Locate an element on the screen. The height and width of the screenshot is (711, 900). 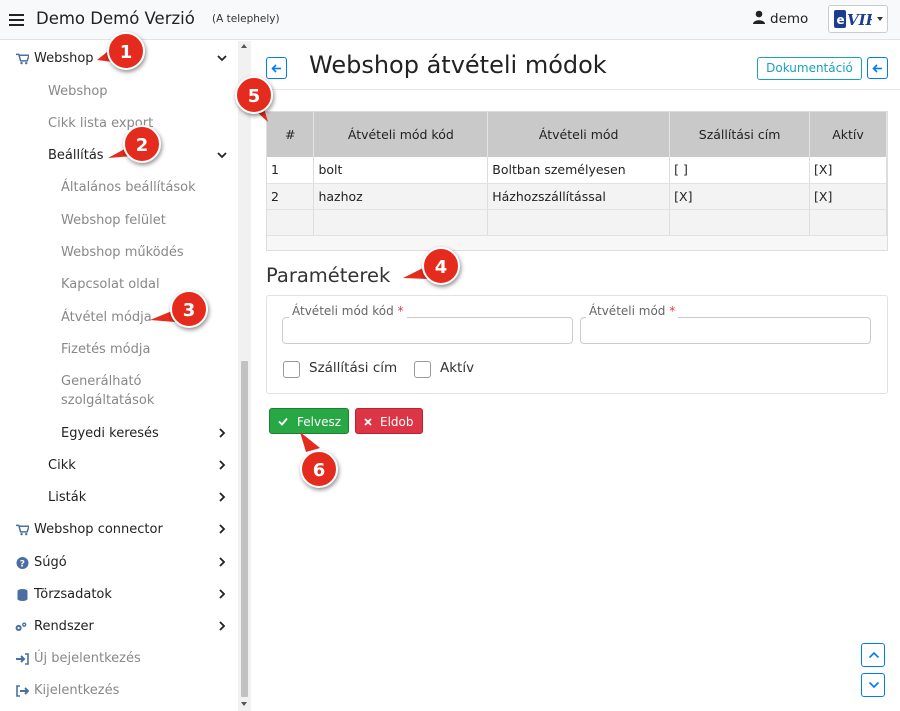
callout-marker: 2 is located at coordinates (142, 144).